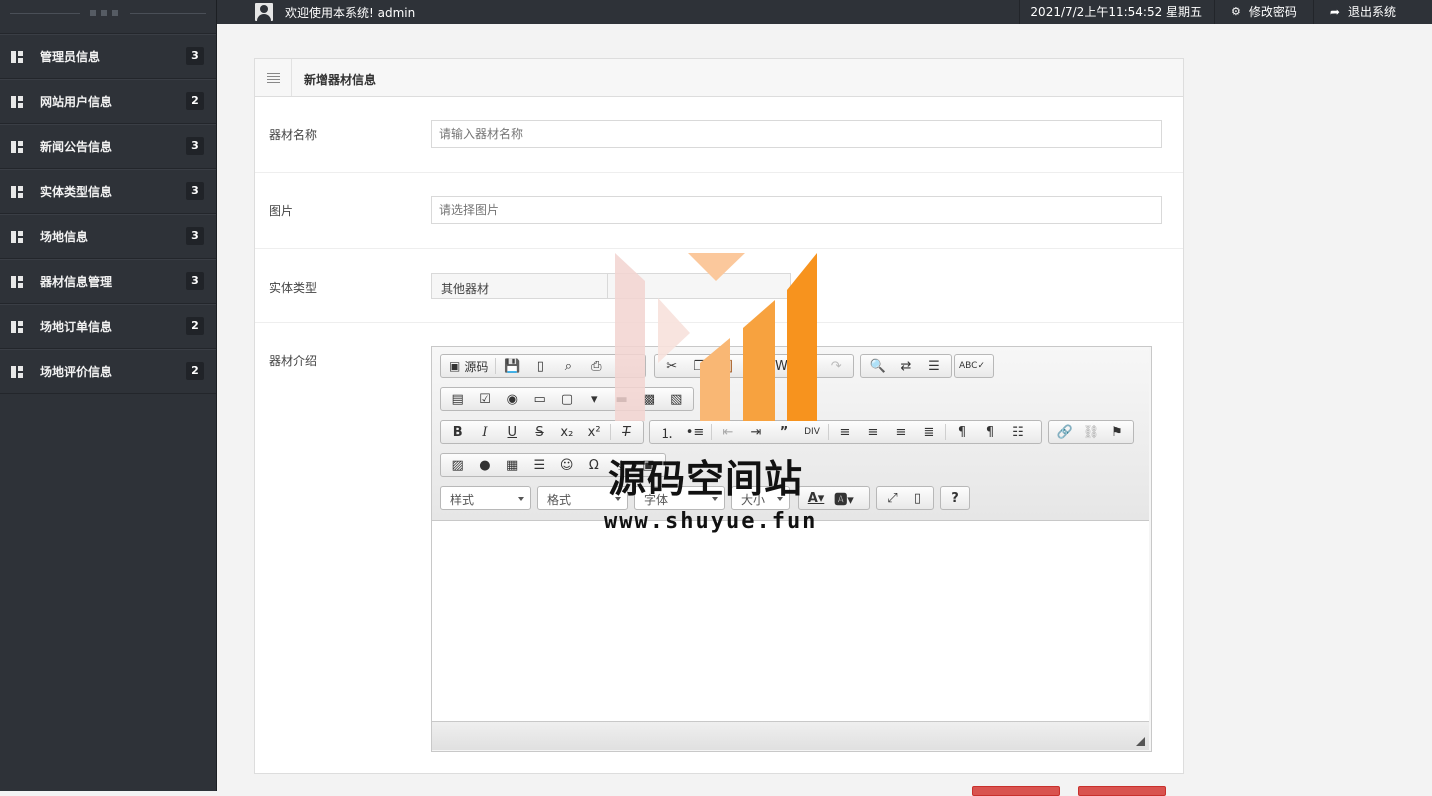 Image resolution: width=1432 pixels, height=796 pixels. I want to click on ltr-icon: ¶, so click(962, 432).